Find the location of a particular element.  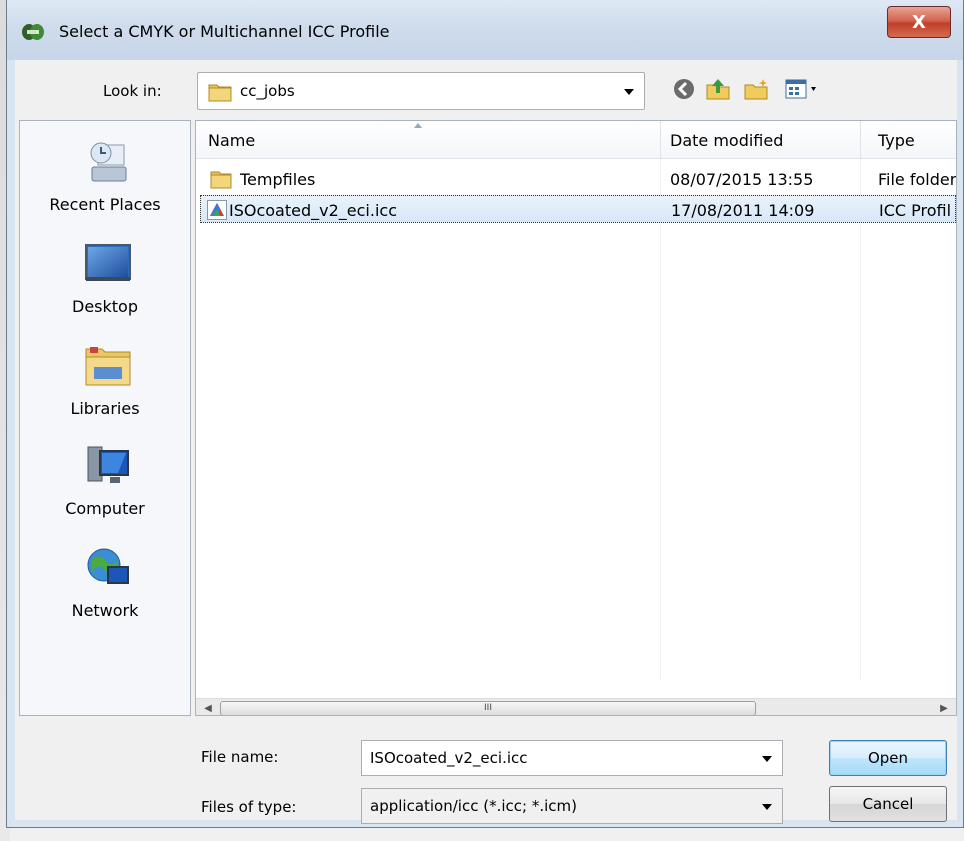

place-computer: Computer is located at coordinates (105, 488).